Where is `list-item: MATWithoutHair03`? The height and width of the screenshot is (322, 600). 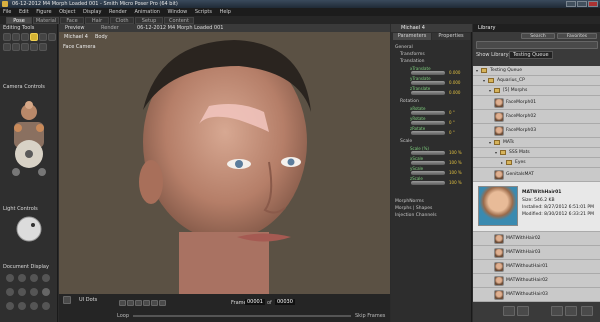 list-item: MATWithoutHair03 is located at coordinates (536, 295).